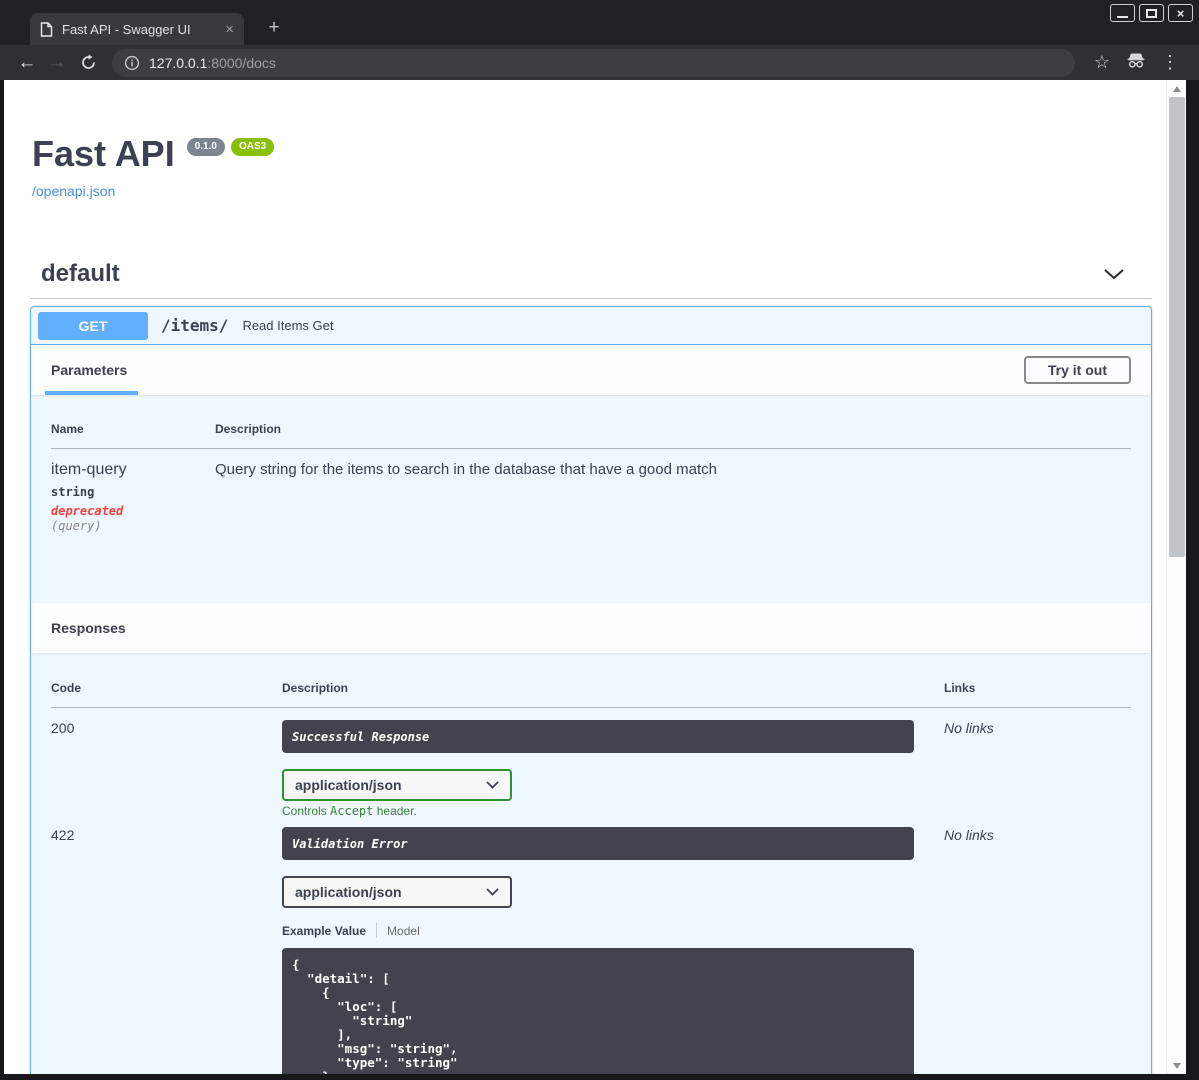 This screenshot has height=1080, width=1199. What do you see at coordinates (63, 835) in the screenshot?
I see `response-code: 422` at bounding box center [63, 835].